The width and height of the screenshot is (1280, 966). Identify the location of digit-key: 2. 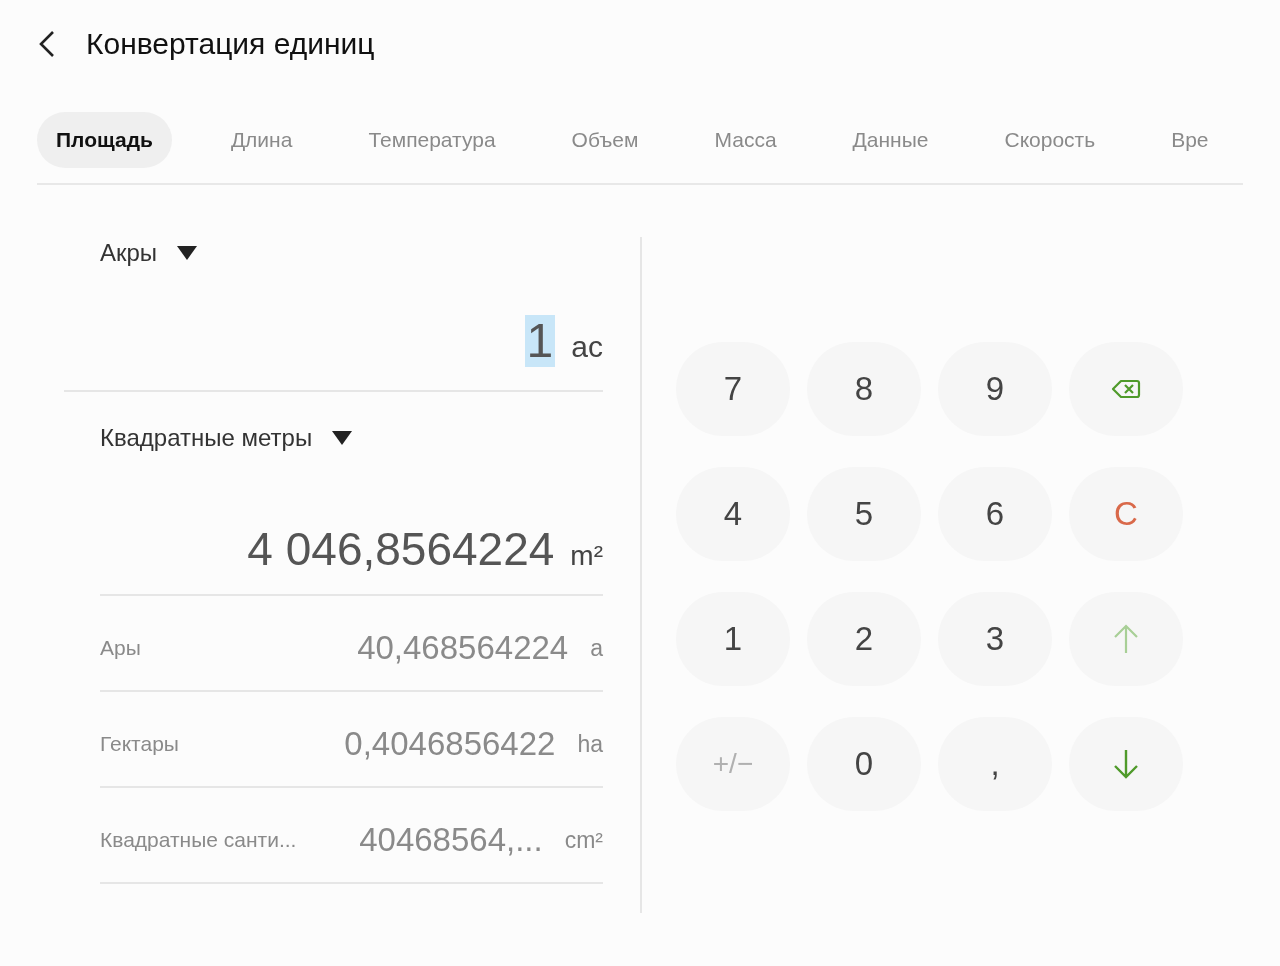
(864, 639).